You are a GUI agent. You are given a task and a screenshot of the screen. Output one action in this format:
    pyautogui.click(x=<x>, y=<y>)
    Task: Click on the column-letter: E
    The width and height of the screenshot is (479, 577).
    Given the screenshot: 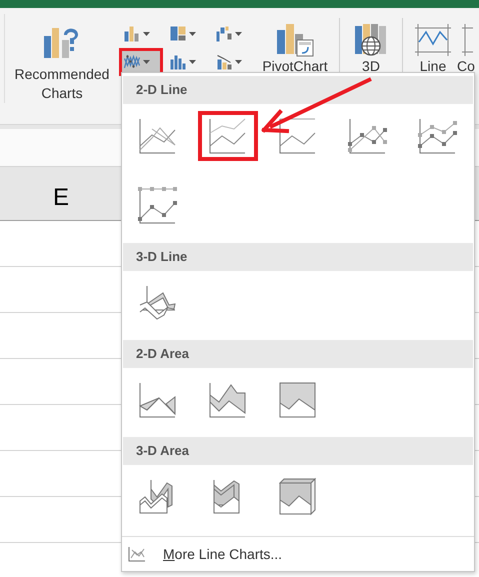 What is the action you would take?
    pyautogui.click(x=61, y=198)
    